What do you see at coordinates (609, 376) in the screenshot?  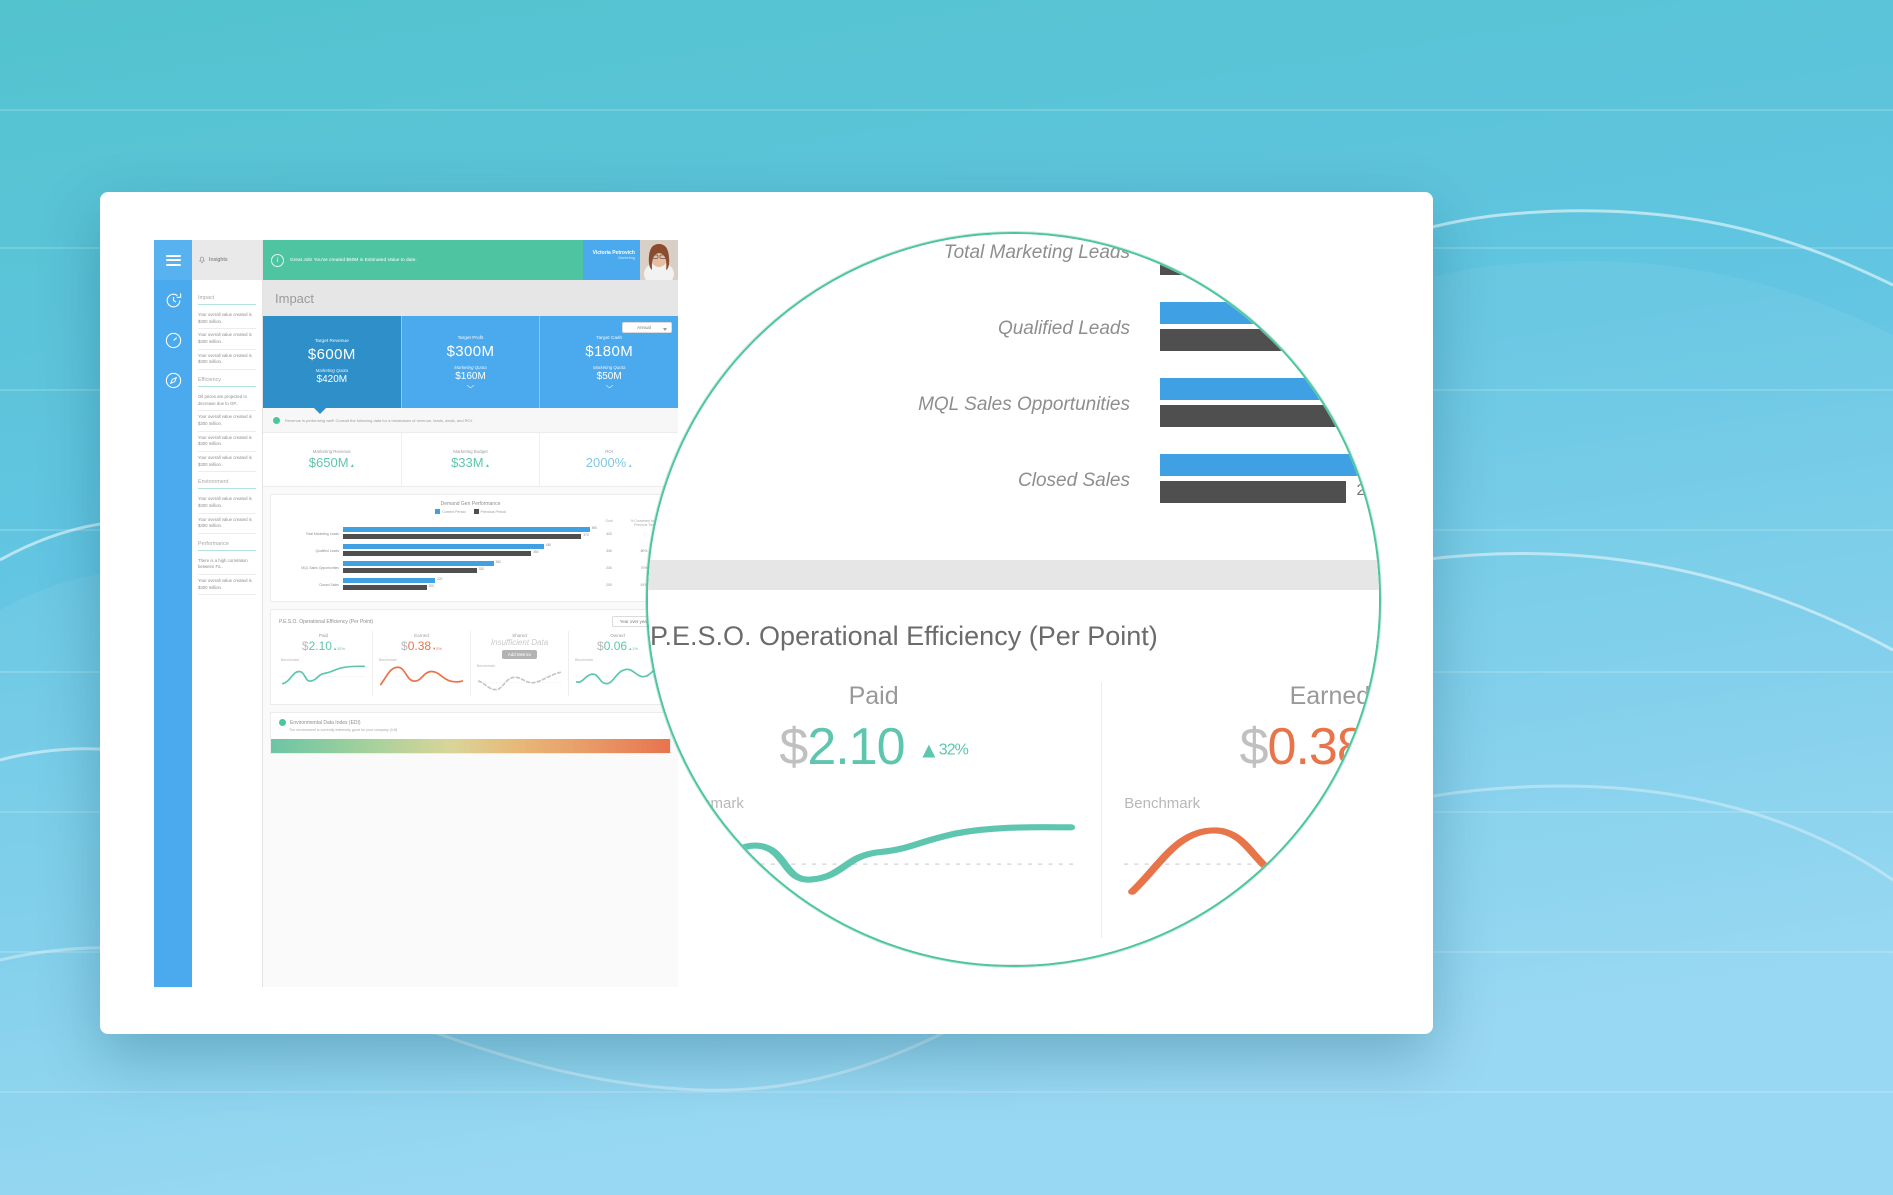 I see `kpi-sub-value: $50M` at bounding box center [609, 376].